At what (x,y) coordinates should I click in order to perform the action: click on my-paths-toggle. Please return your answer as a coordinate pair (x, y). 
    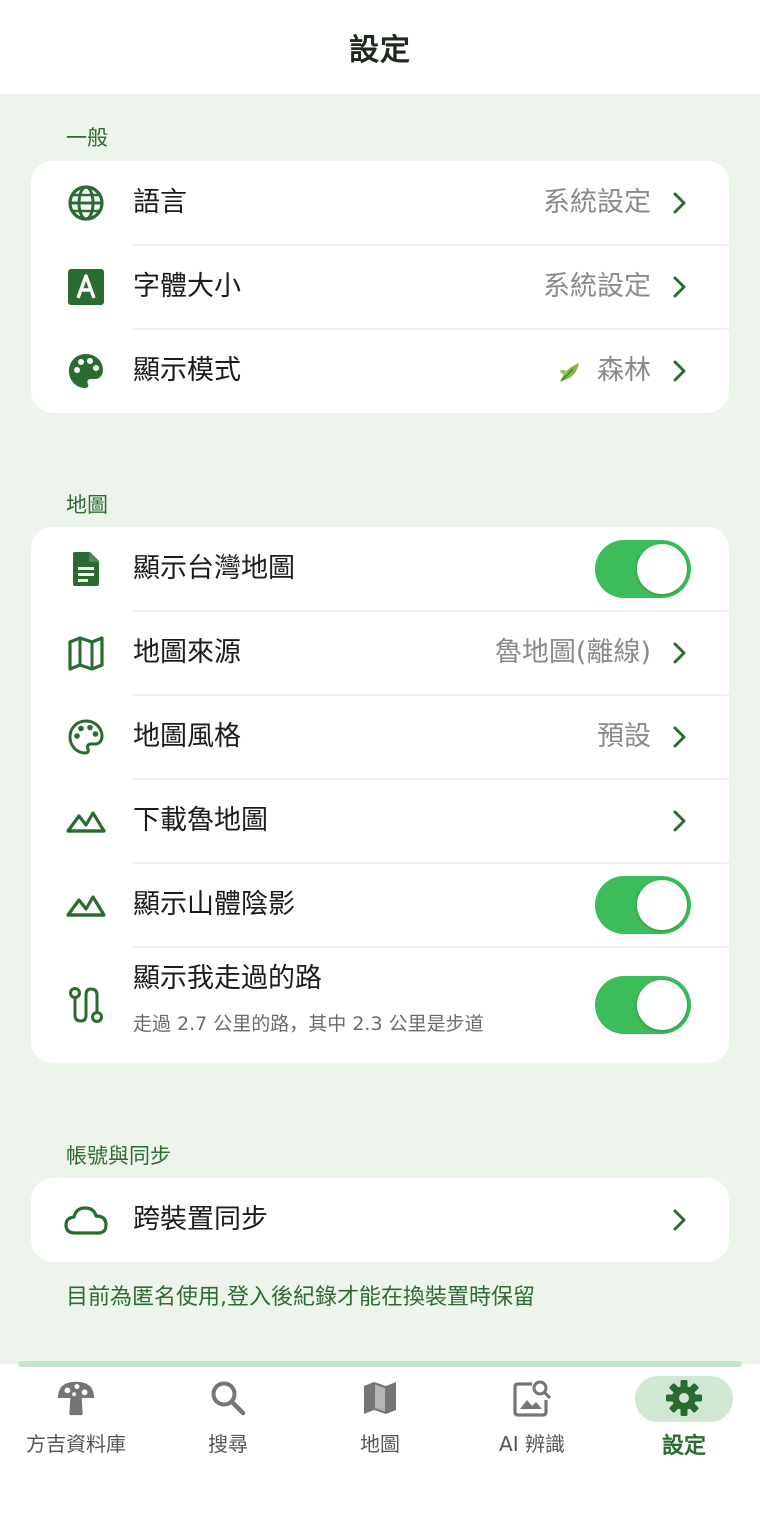
    Looking at the image, I should click on (643, 1005).